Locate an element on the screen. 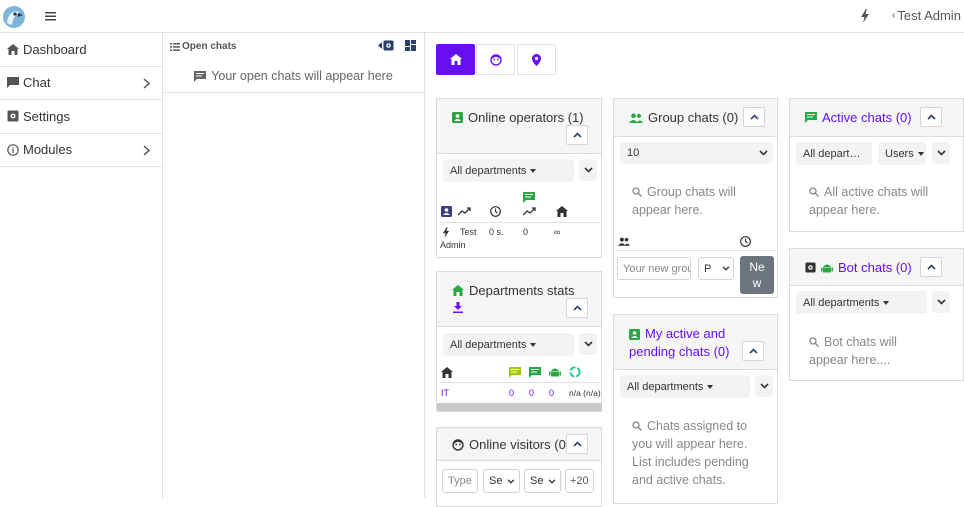  users-select: Users is located at coordinates (902, 153).